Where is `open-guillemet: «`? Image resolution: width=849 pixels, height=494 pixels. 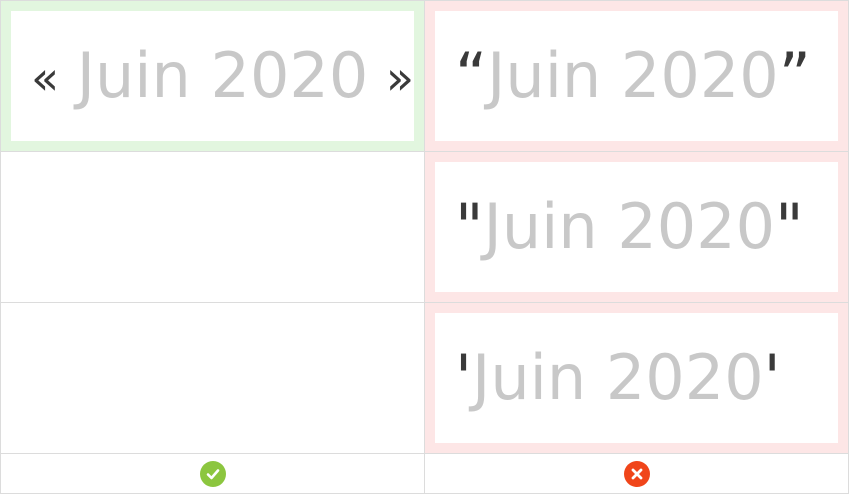 open-guillemet: « is located at coordinates (45, 78).